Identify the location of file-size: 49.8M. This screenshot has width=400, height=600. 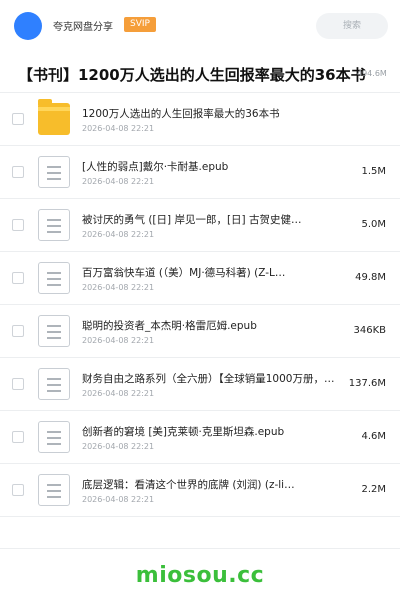
(370, 277).